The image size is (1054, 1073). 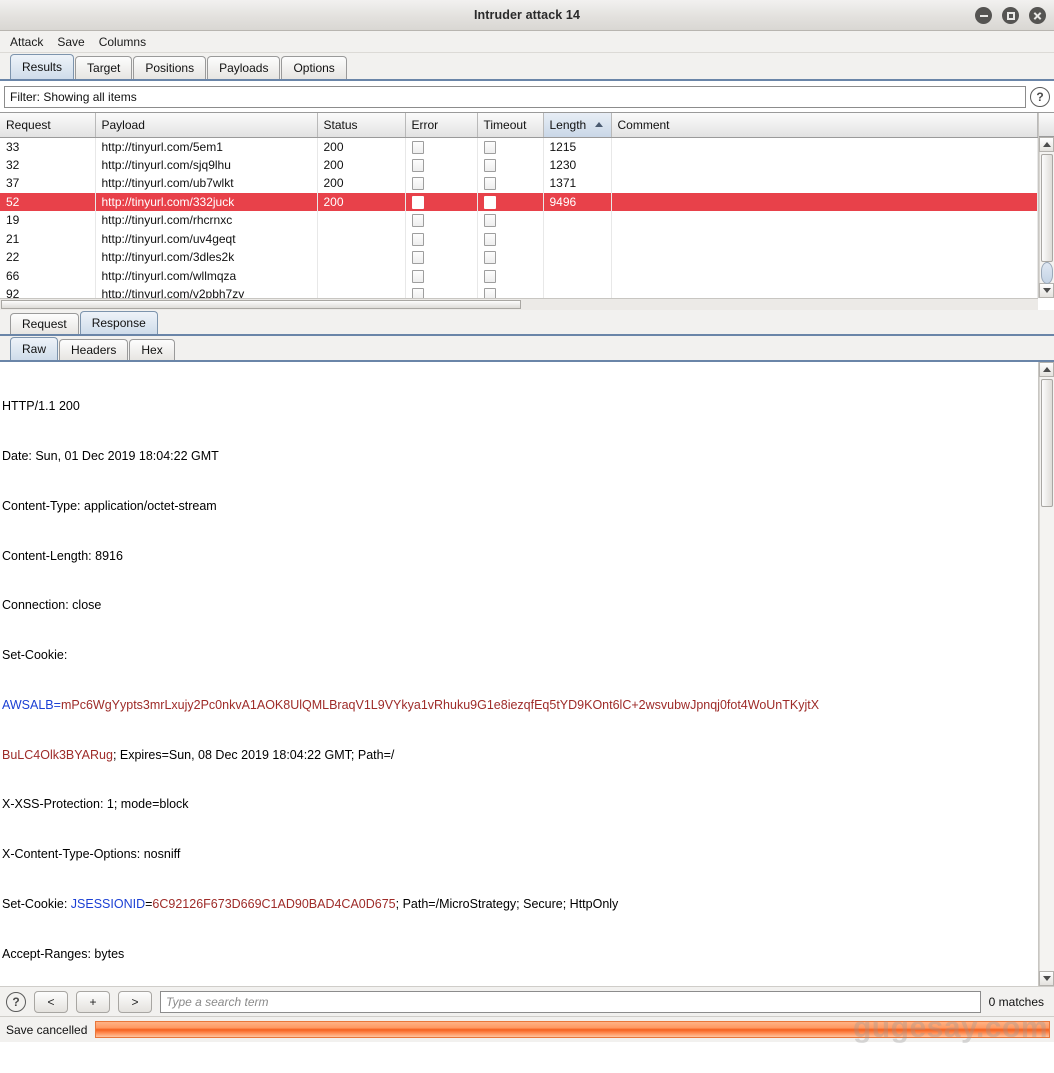 What do you see at coordinates (48, 291) in the screenshot?
I see `cell-request: 92` at bounding box center [48, 291].